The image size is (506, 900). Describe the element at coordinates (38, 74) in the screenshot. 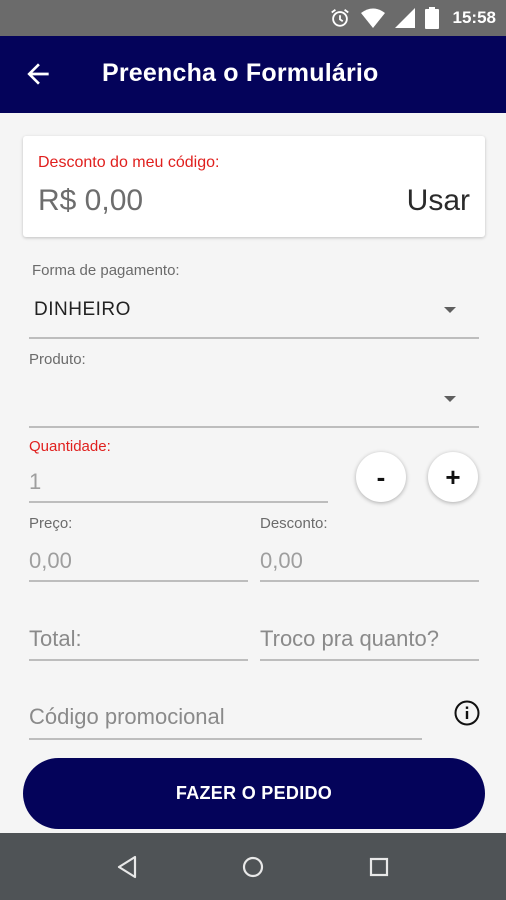

I see `arrow-back-icon` at that location.